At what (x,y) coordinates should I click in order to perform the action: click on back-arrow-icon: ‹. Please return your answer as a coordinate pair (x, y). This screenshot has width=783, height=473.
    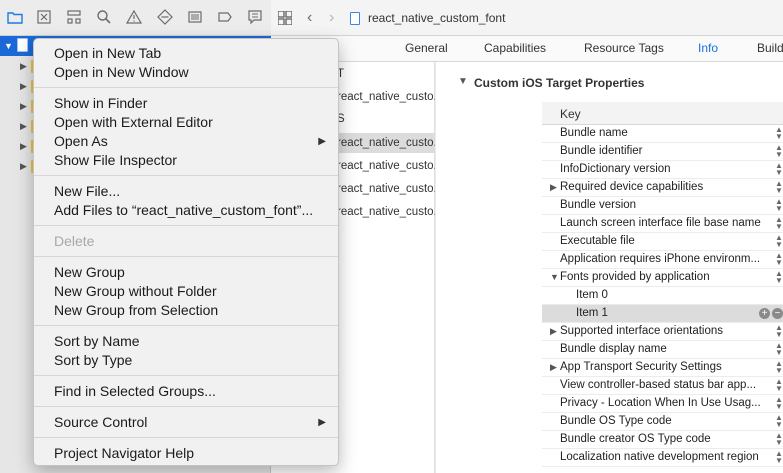
    Looking at the image, I should click on (309, 18).